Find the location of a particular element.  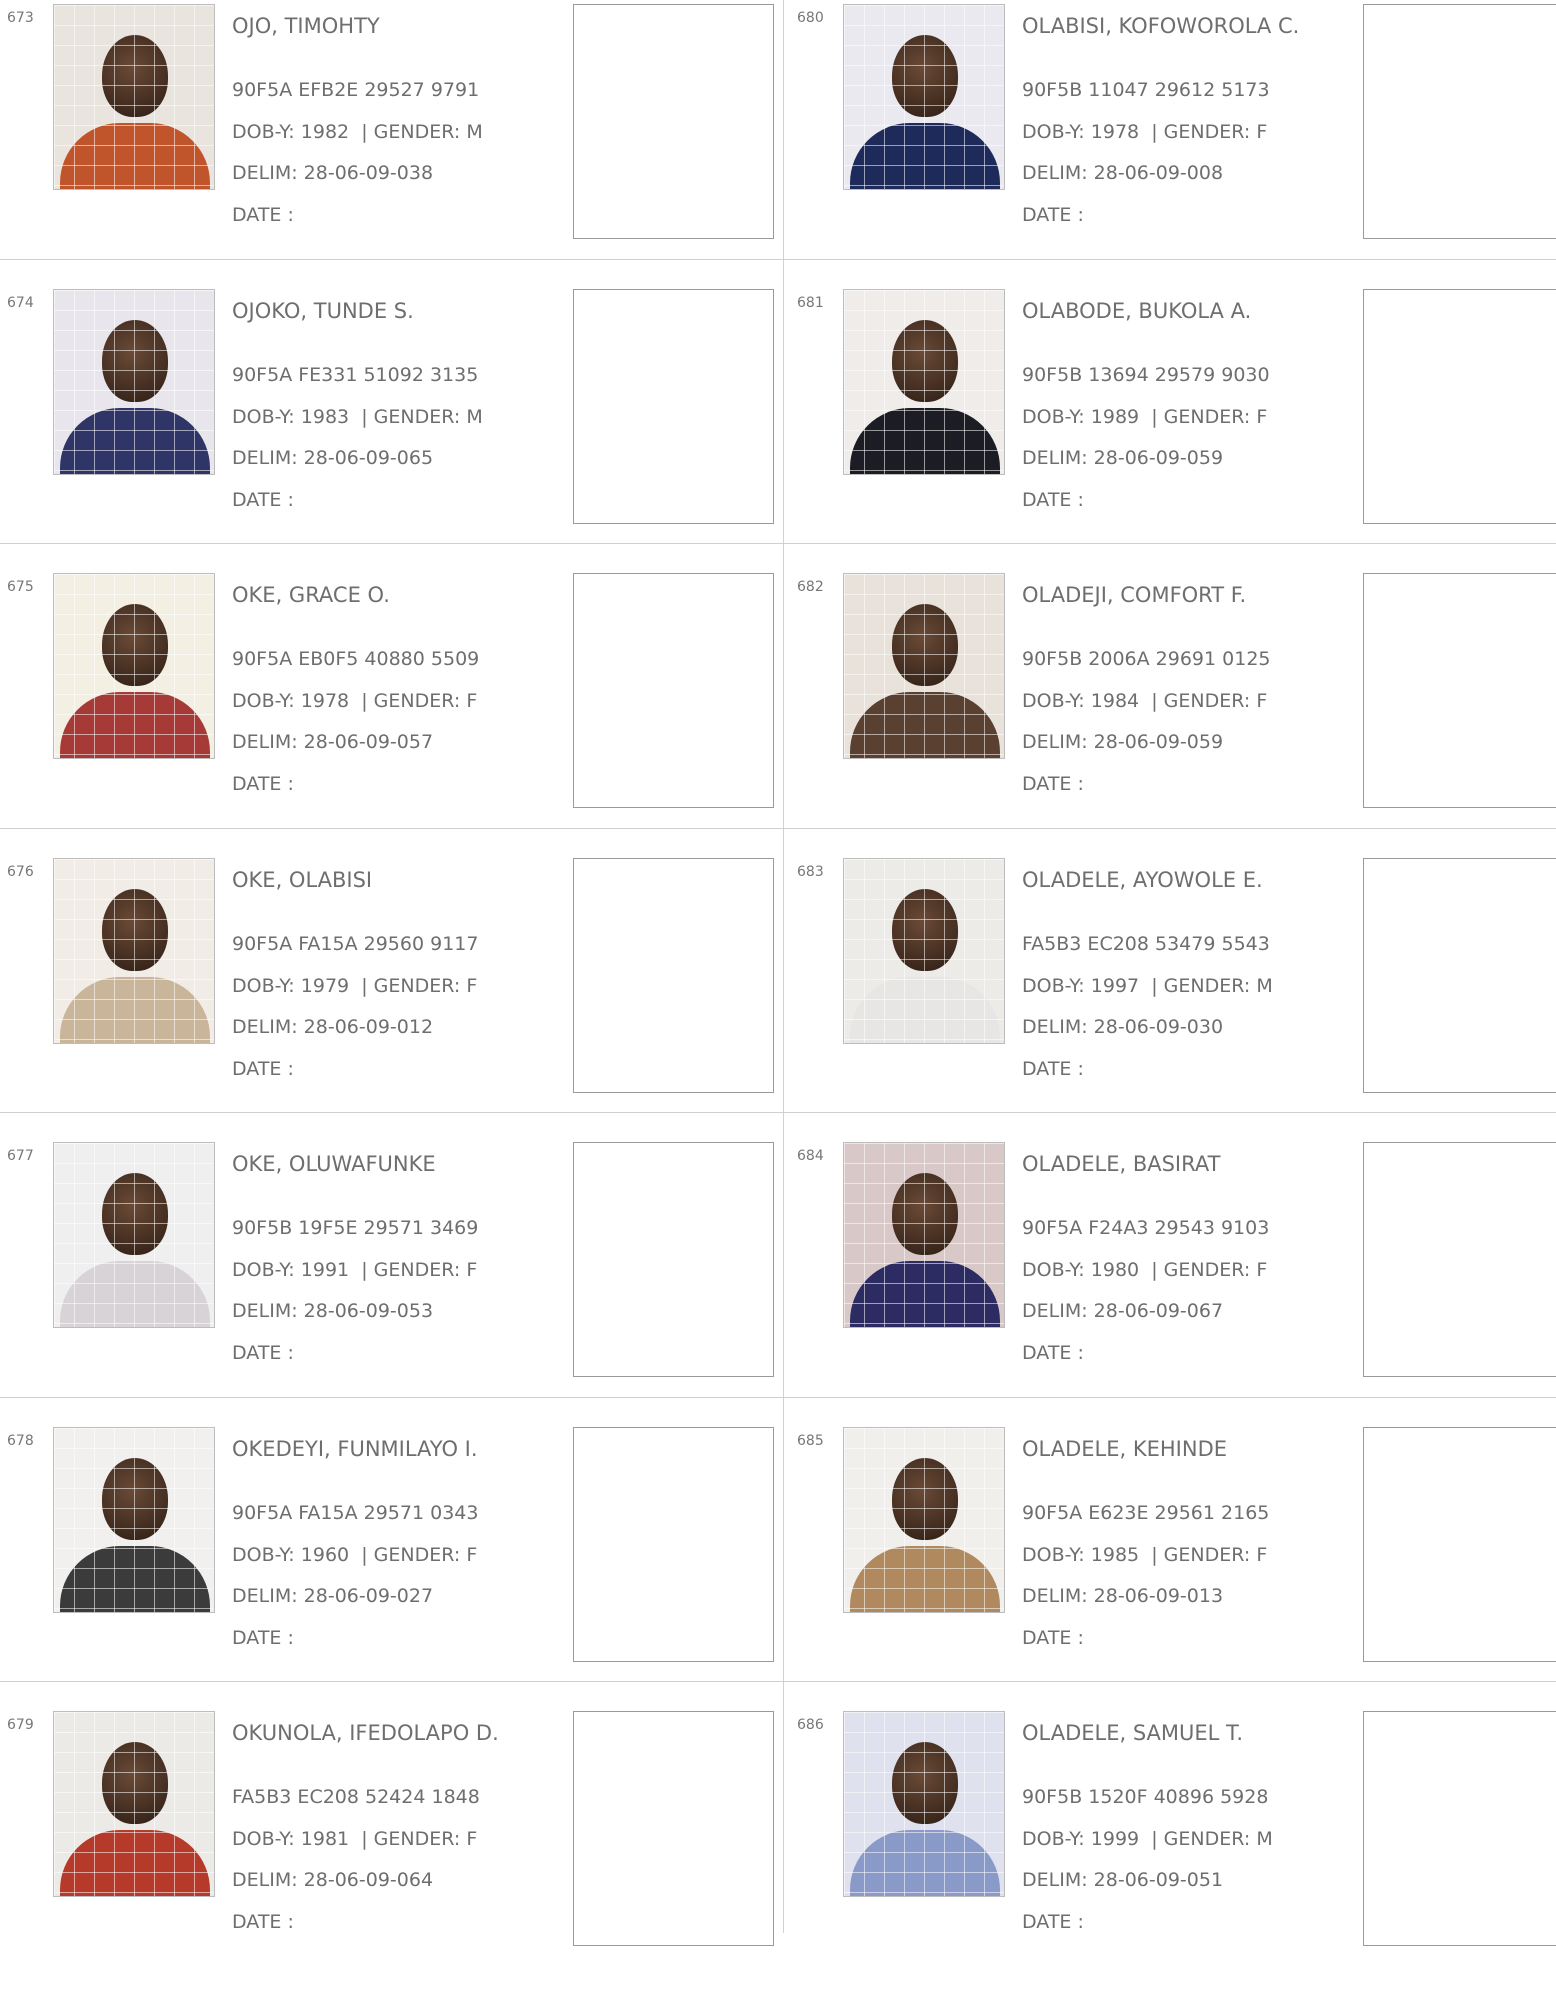

voter-id: 90F5A EFB2E 29527 9791 is located at coordinates (356, 90).